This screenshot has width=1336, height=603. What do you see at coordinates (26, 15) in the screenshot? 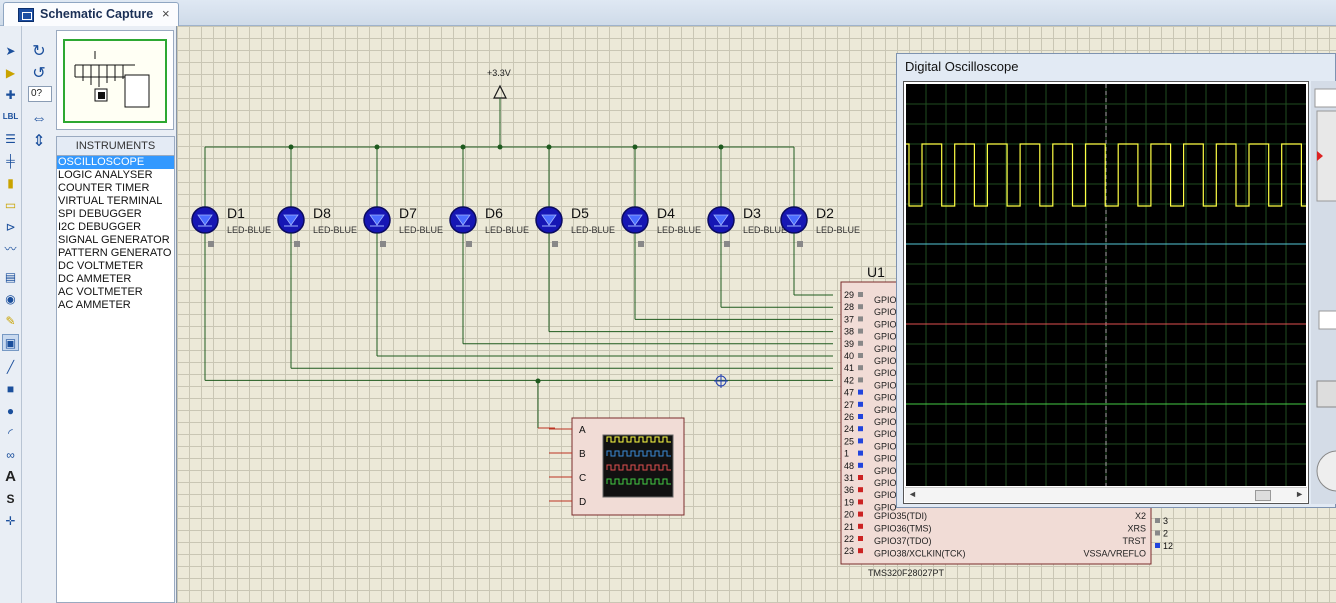
I see `schematic-icon` at bounding box center [26, 15].